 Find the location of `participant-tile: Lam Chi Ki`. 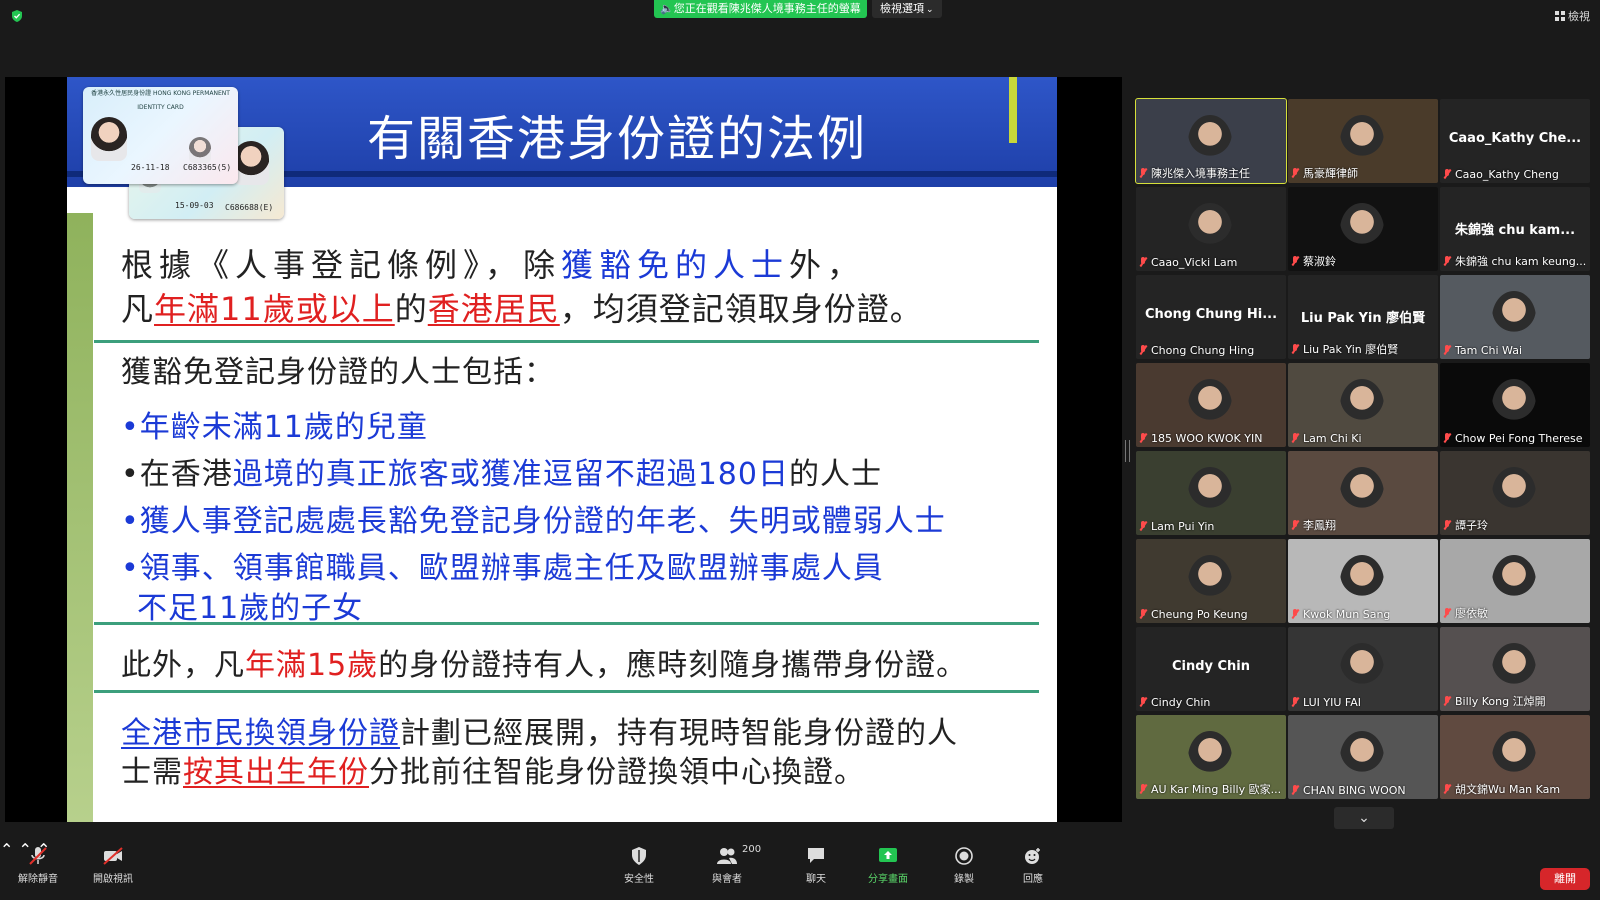

participant-tile: Lam Chi Ki is located at coordinates (1363, 405).